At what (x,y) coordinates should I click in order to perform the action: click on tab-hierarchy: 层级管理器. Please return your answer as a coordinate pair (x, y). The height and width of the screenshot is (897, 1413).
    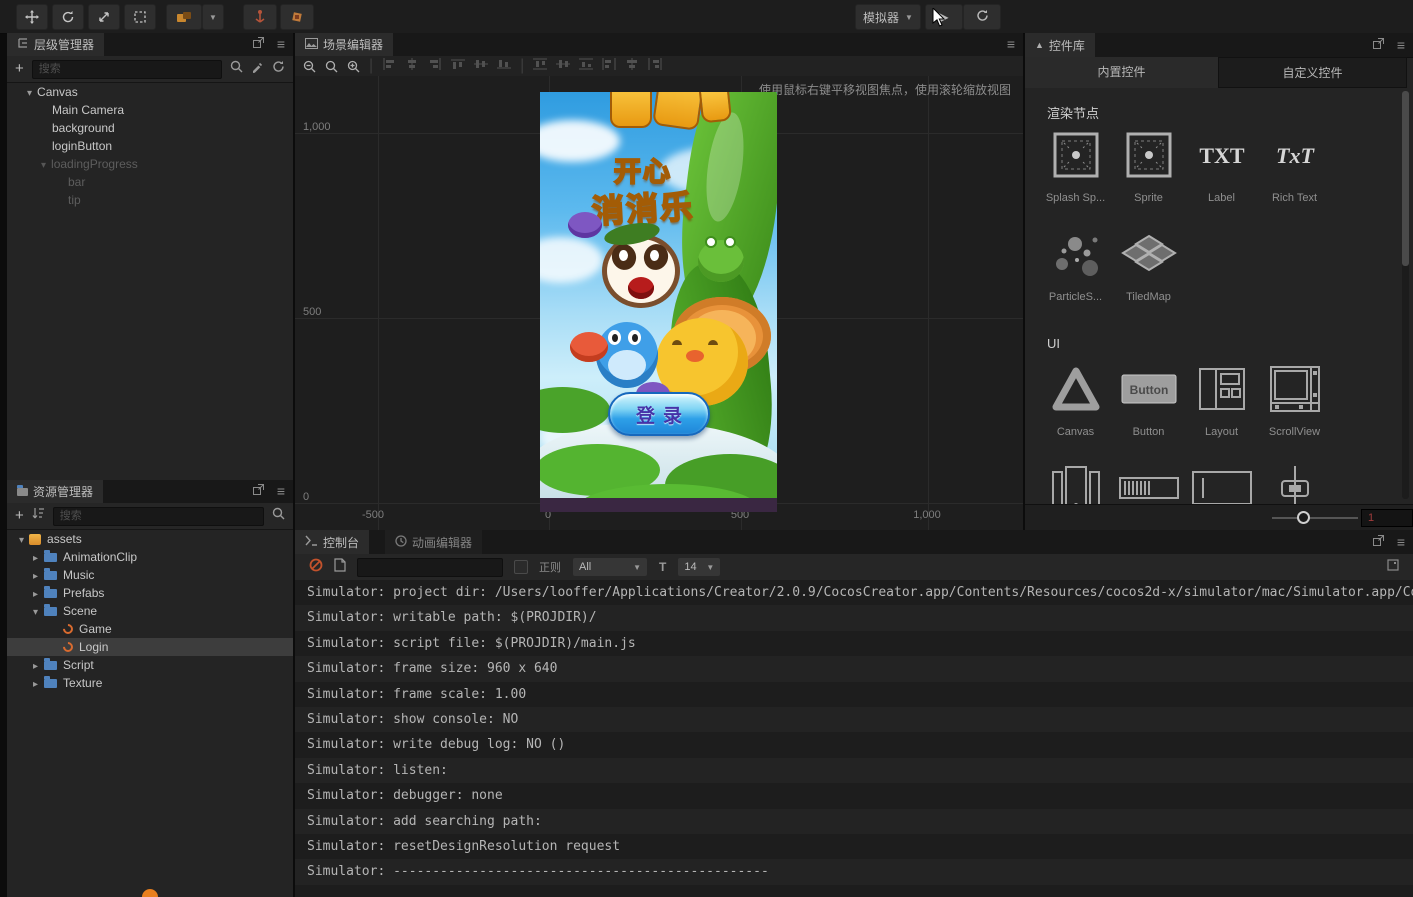
    Looking at the image, I should click on (56, 44).